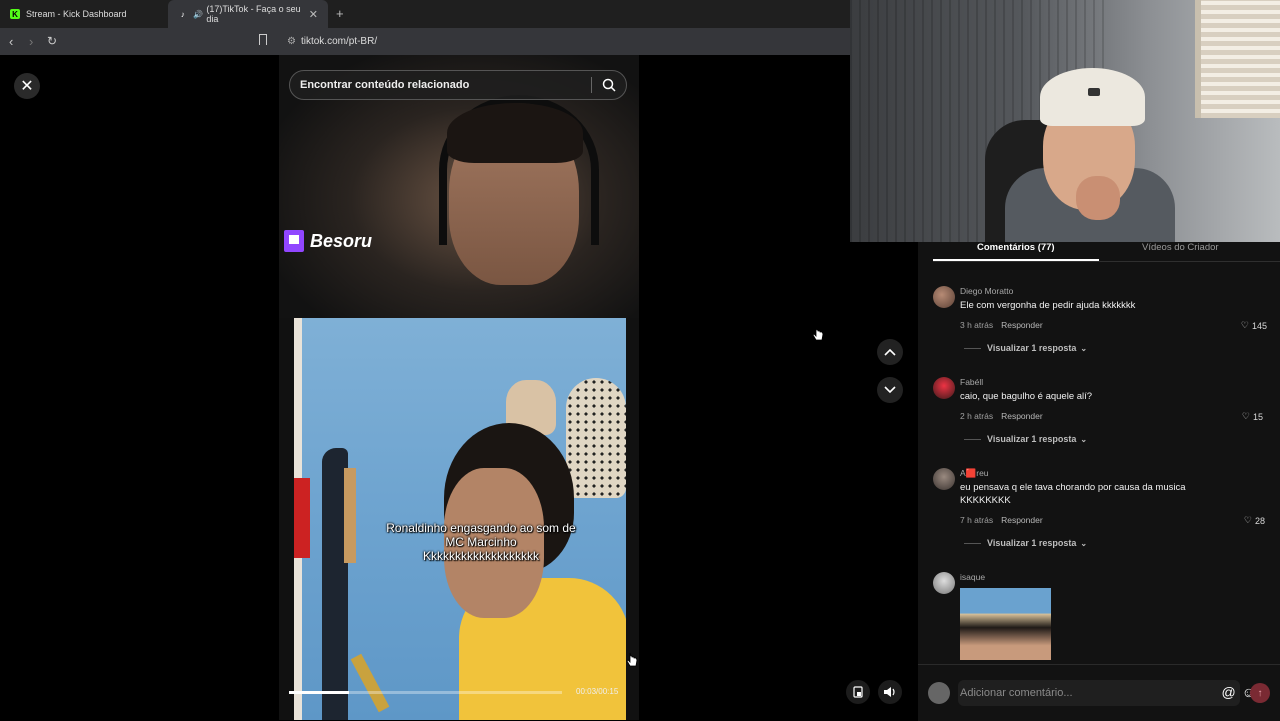 The image size is (1280, 721). What do you see at coordinates (76, 14) in the screenshot?
I see `tab-title: Stream - Kick Dashboard` at bounding box center [76, 14].